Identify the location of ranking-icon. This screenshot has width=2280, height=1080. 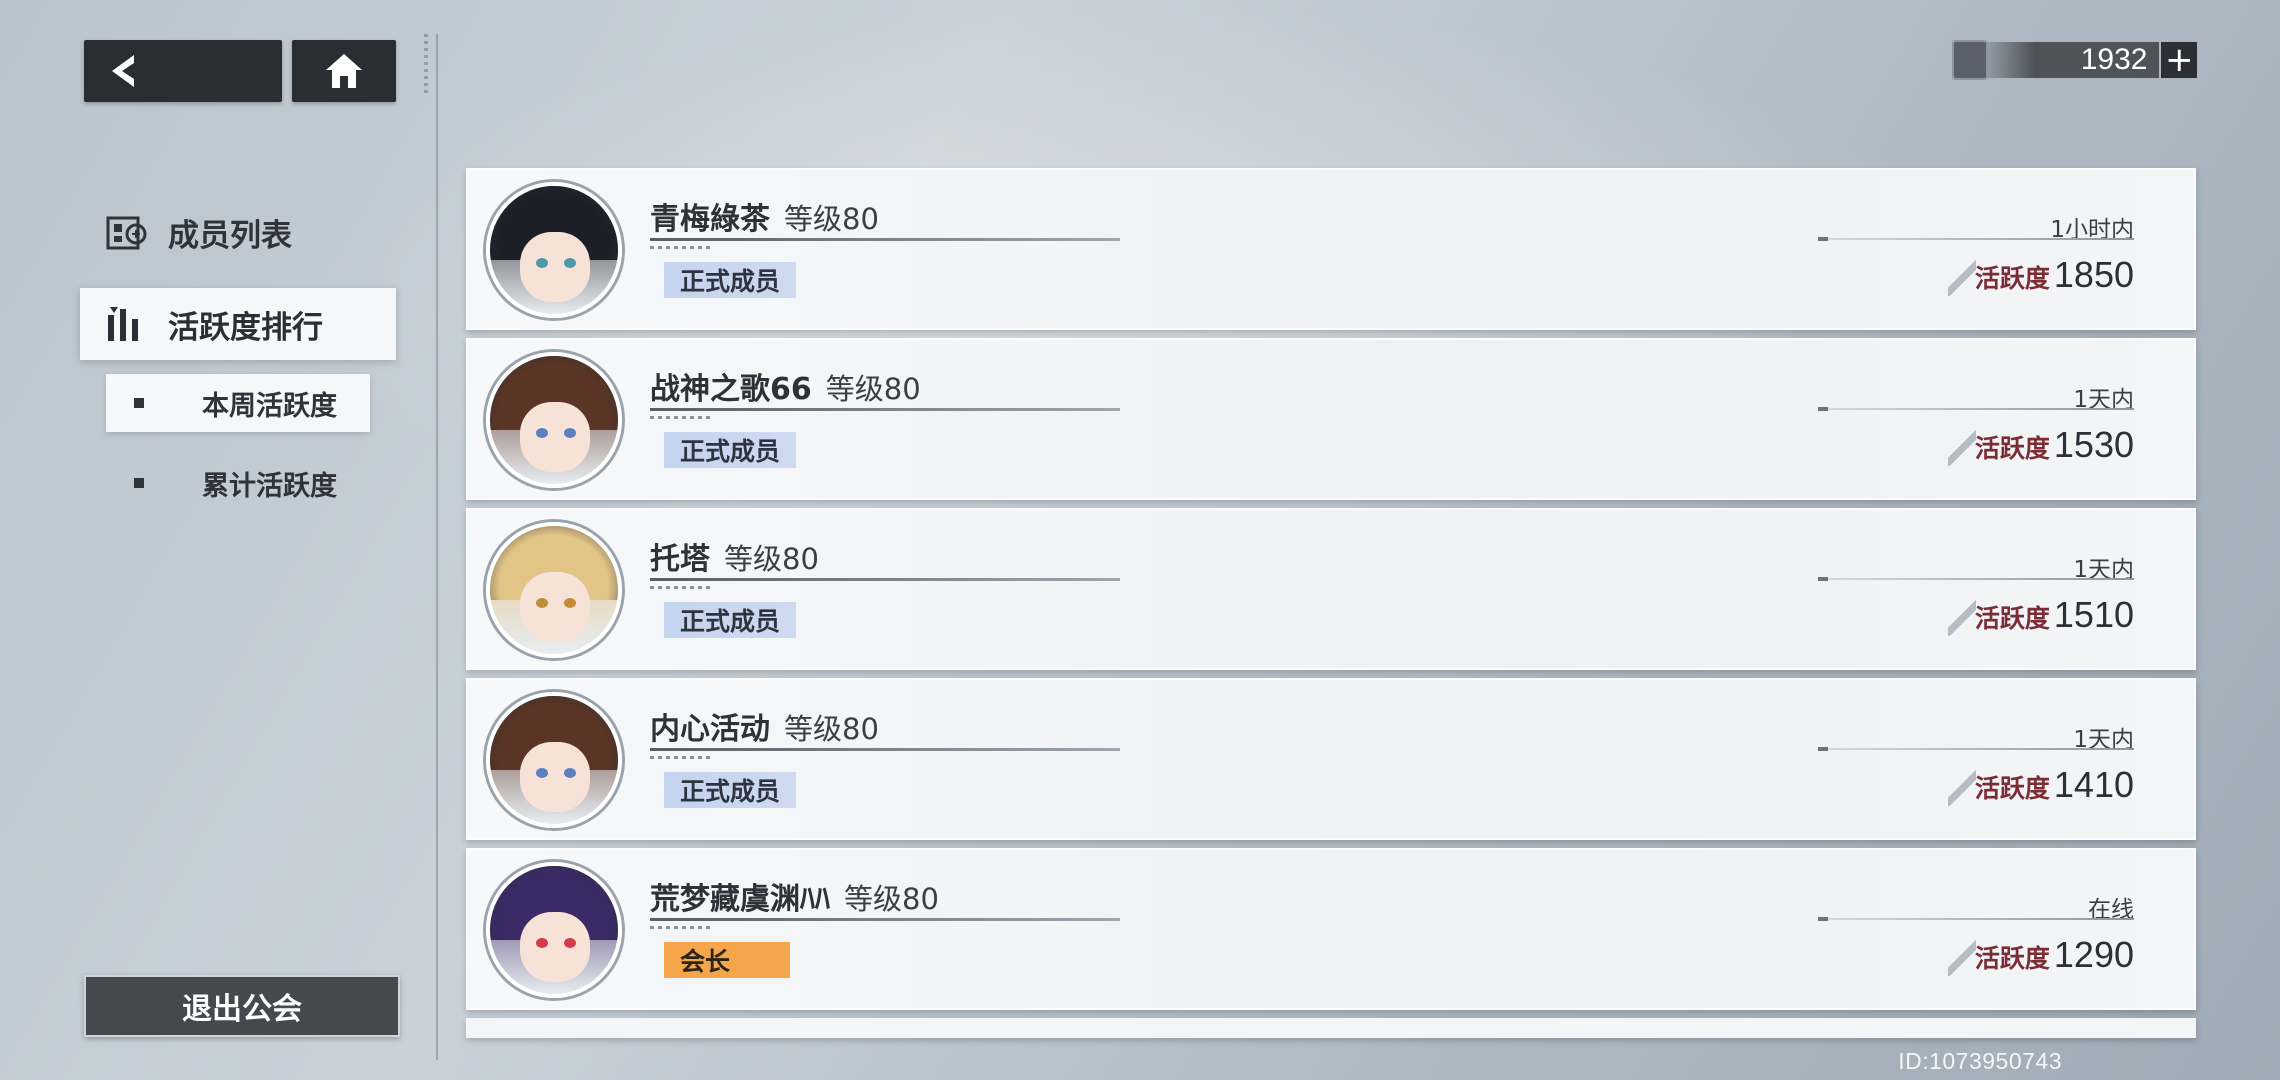
(123, 324).